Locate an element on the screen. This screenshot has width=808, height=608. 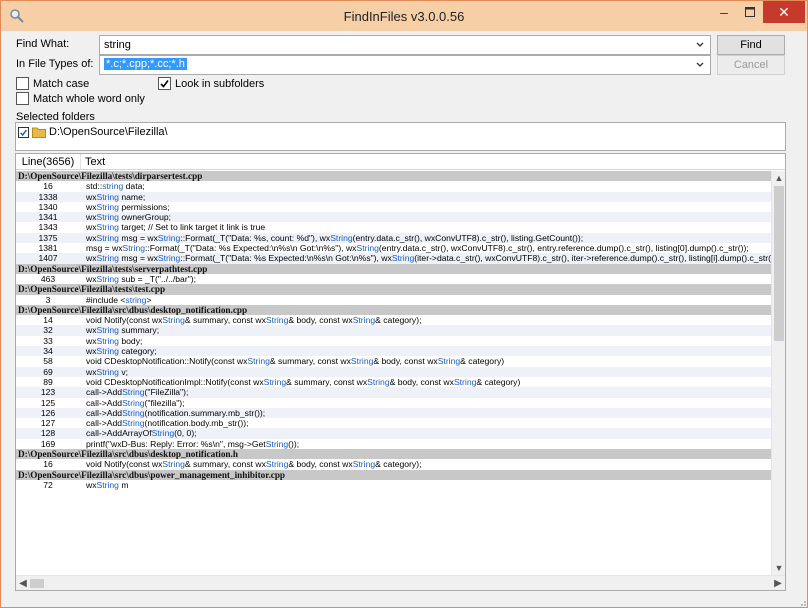
match-text: wxString permissions; is located at coordinates (128, 206).